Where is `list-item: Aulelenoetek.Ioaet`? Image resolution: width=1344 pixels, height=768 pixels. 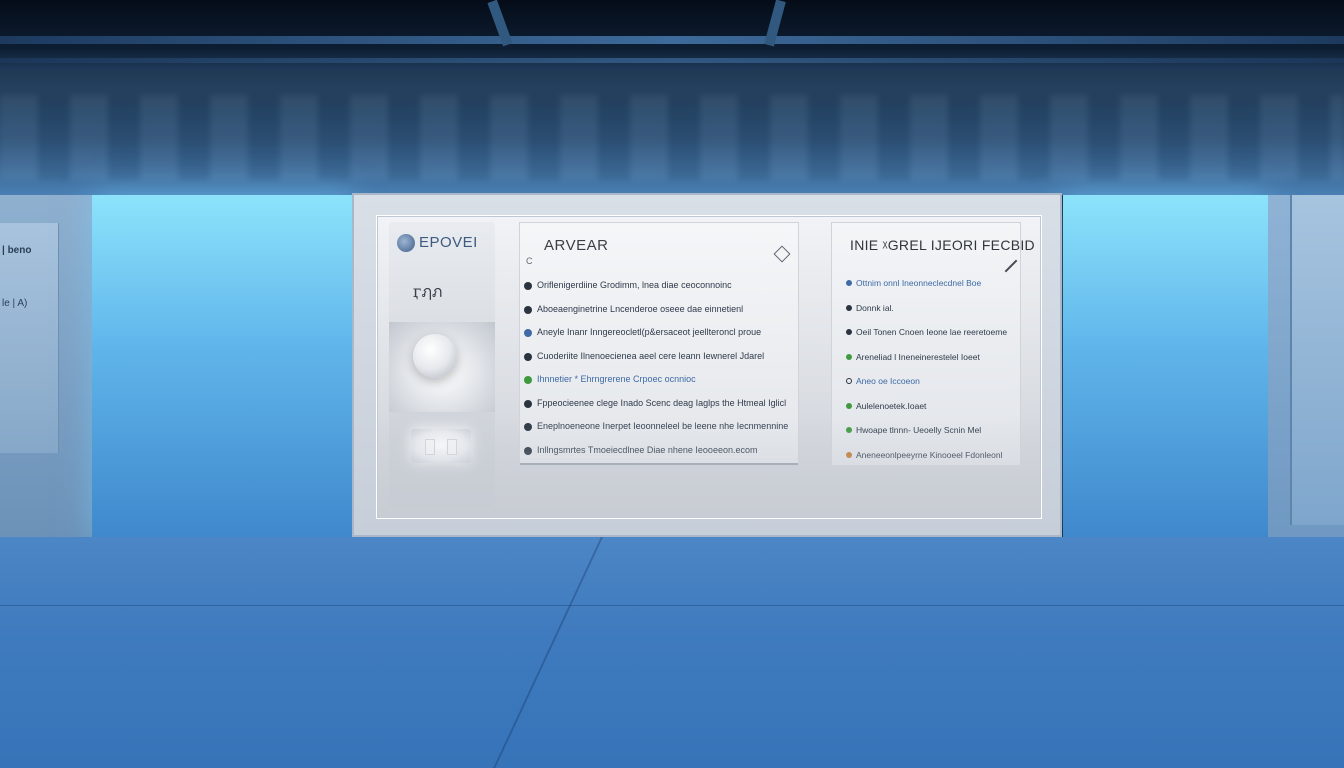 list-item: Aulelenoetek.Ioaet is located at coordinates (928, 412).